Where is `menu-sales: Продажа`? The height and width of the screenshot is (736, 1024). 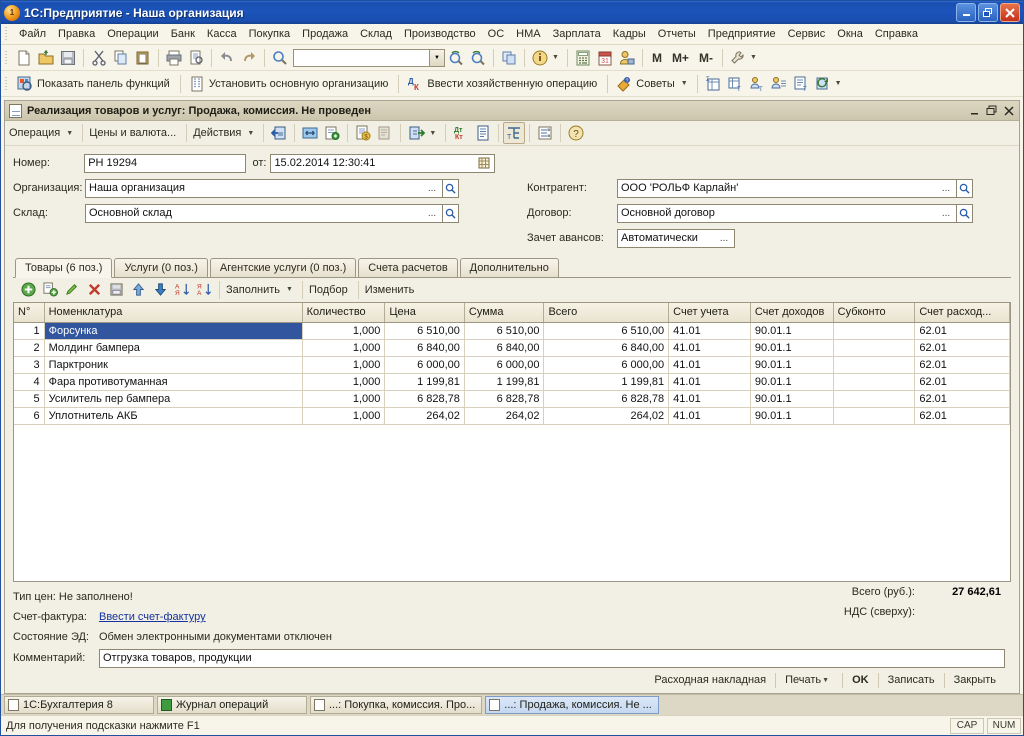 menu-sales: Продажа is located at coordinates (325, 34).